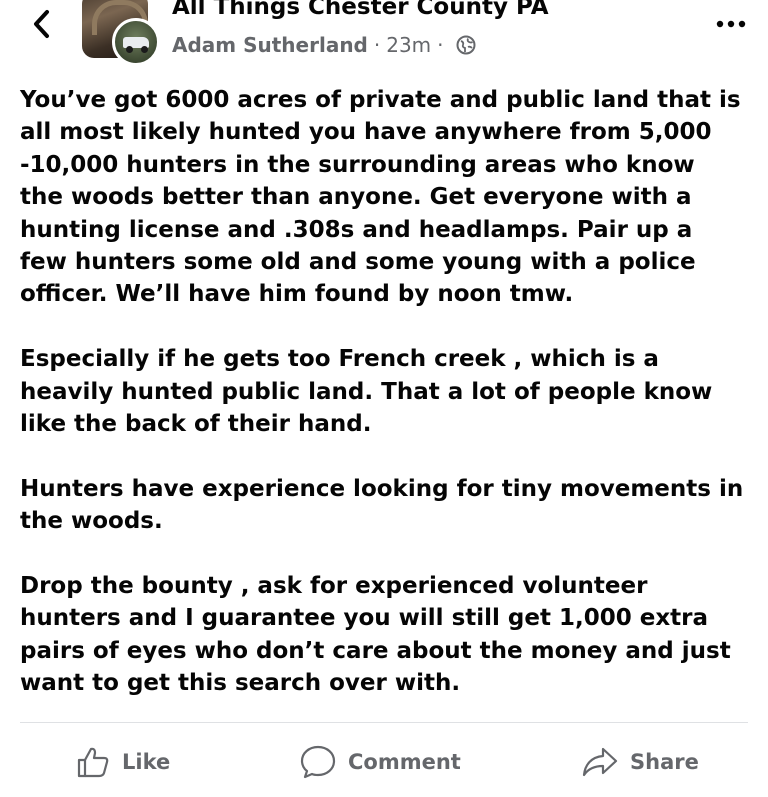 Image resolution: width=768 pixels, height=797 pixels. I want to click on back-button, so click(42, 24).